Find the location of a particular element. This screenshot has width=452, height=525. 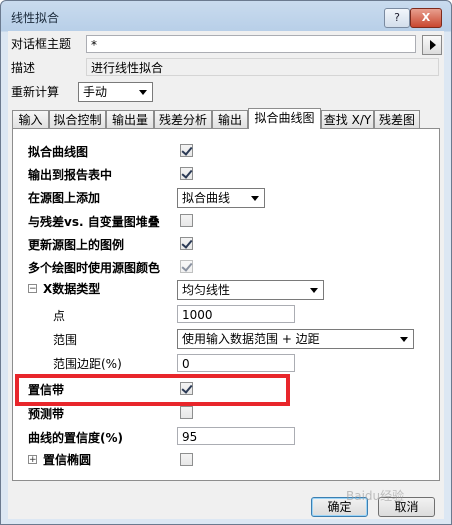

prediction-band-checkbox is located at coordinates (186, 412).